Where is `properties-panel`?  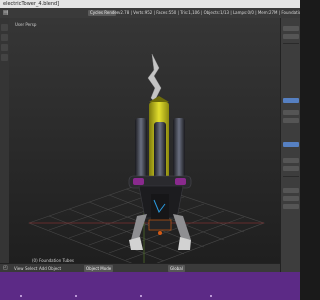
properties-panel is located at coordinates (290, 145).